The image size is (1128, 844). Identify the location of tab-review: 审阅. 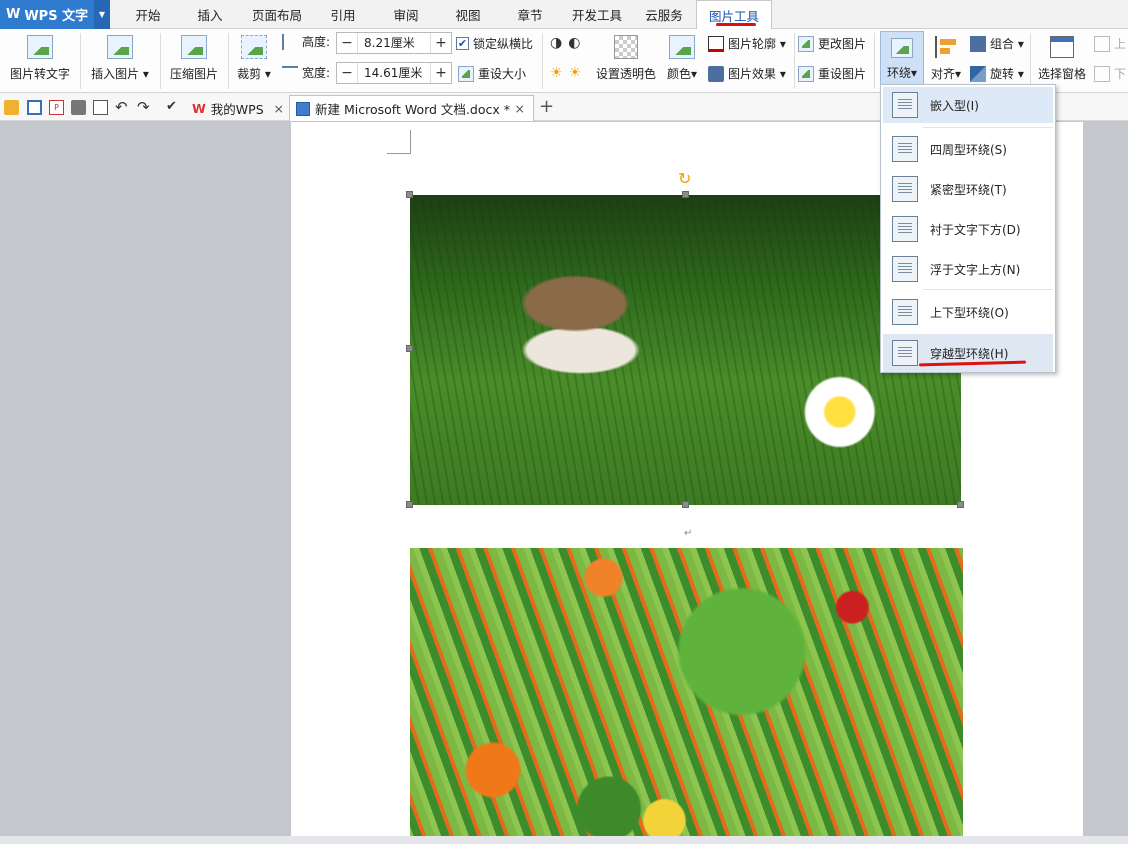
(406, 14).